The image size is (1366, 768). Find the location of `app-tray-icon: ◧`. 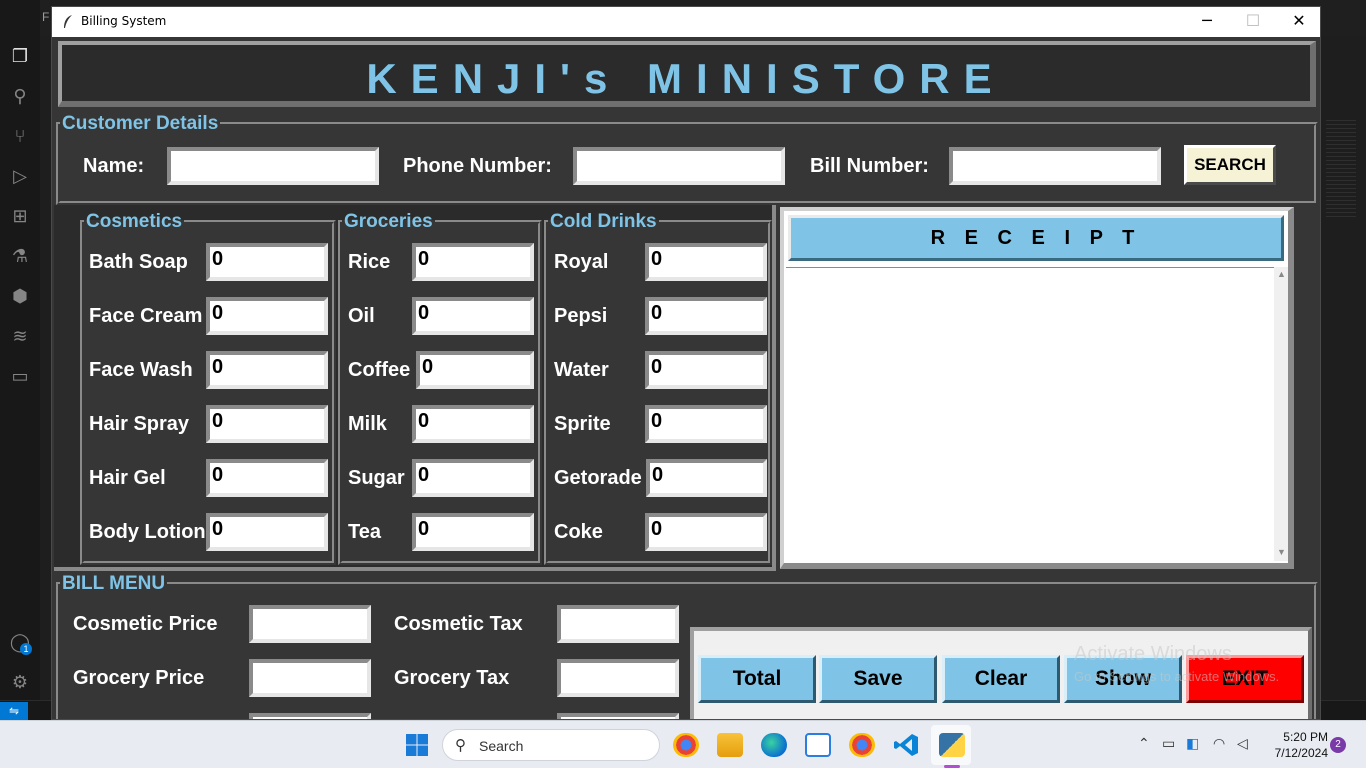

app-tray-icon: ◧ is located at coordinates (1192, 743).